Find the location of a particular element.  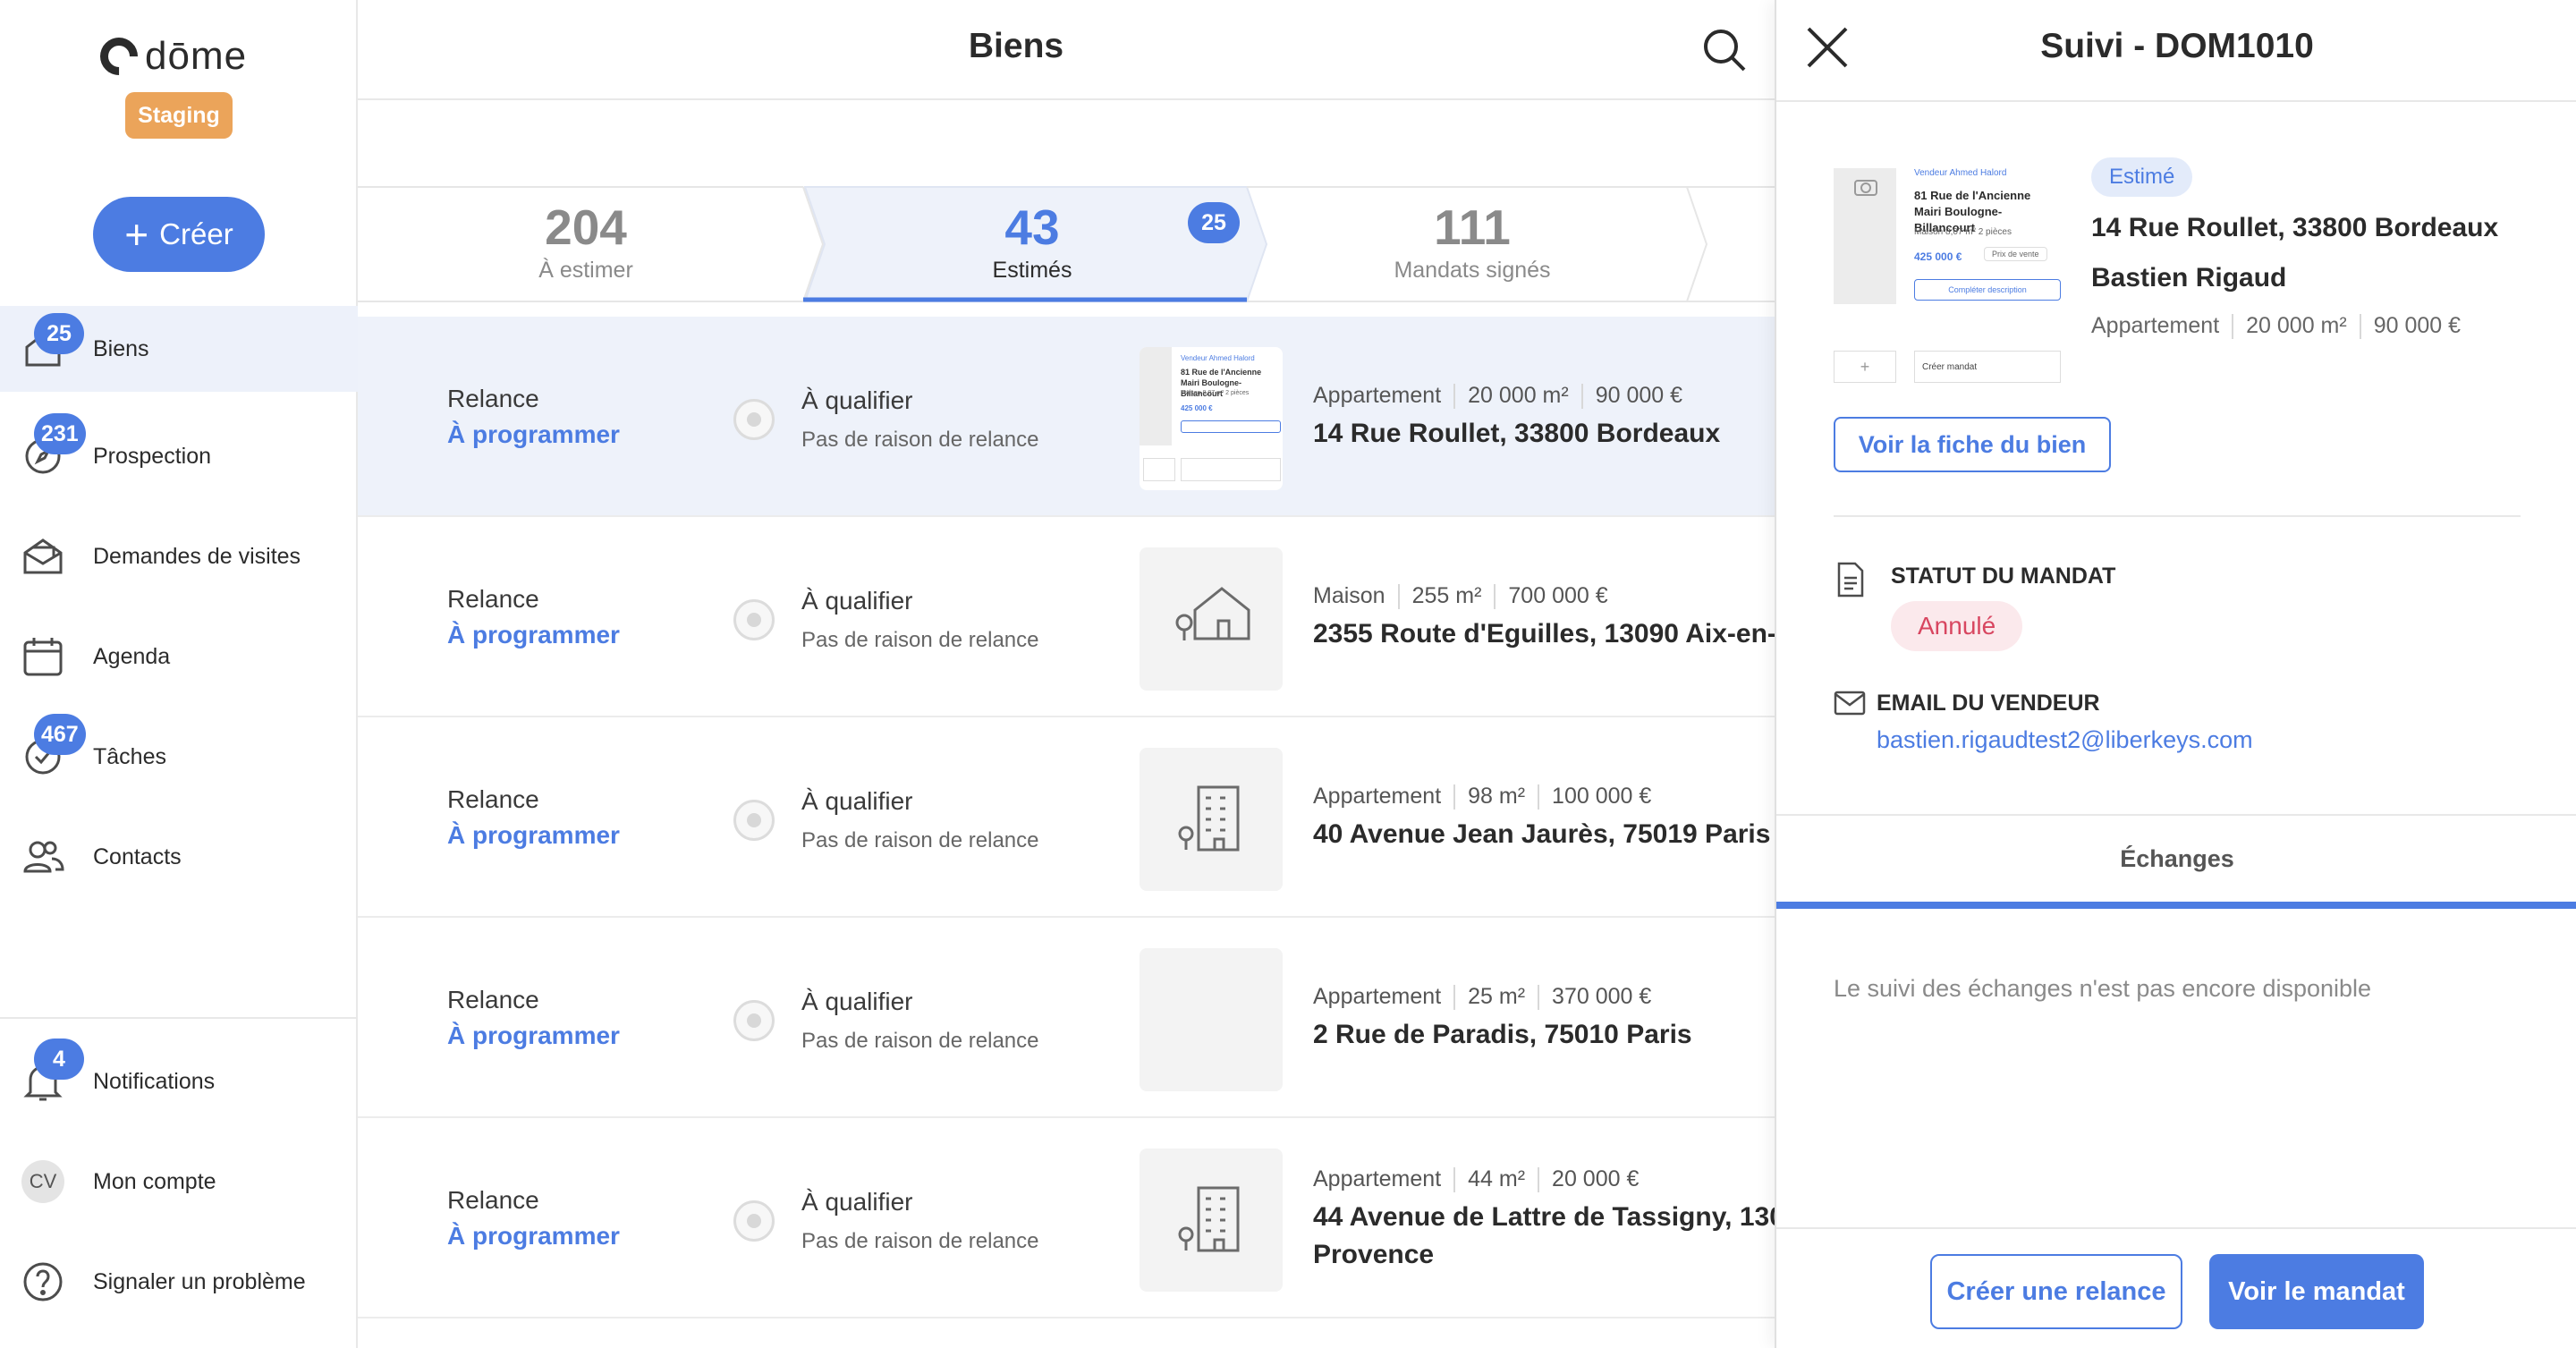

sidebar-item-taches: 467 Tâches is located at coordinates (179, 757).